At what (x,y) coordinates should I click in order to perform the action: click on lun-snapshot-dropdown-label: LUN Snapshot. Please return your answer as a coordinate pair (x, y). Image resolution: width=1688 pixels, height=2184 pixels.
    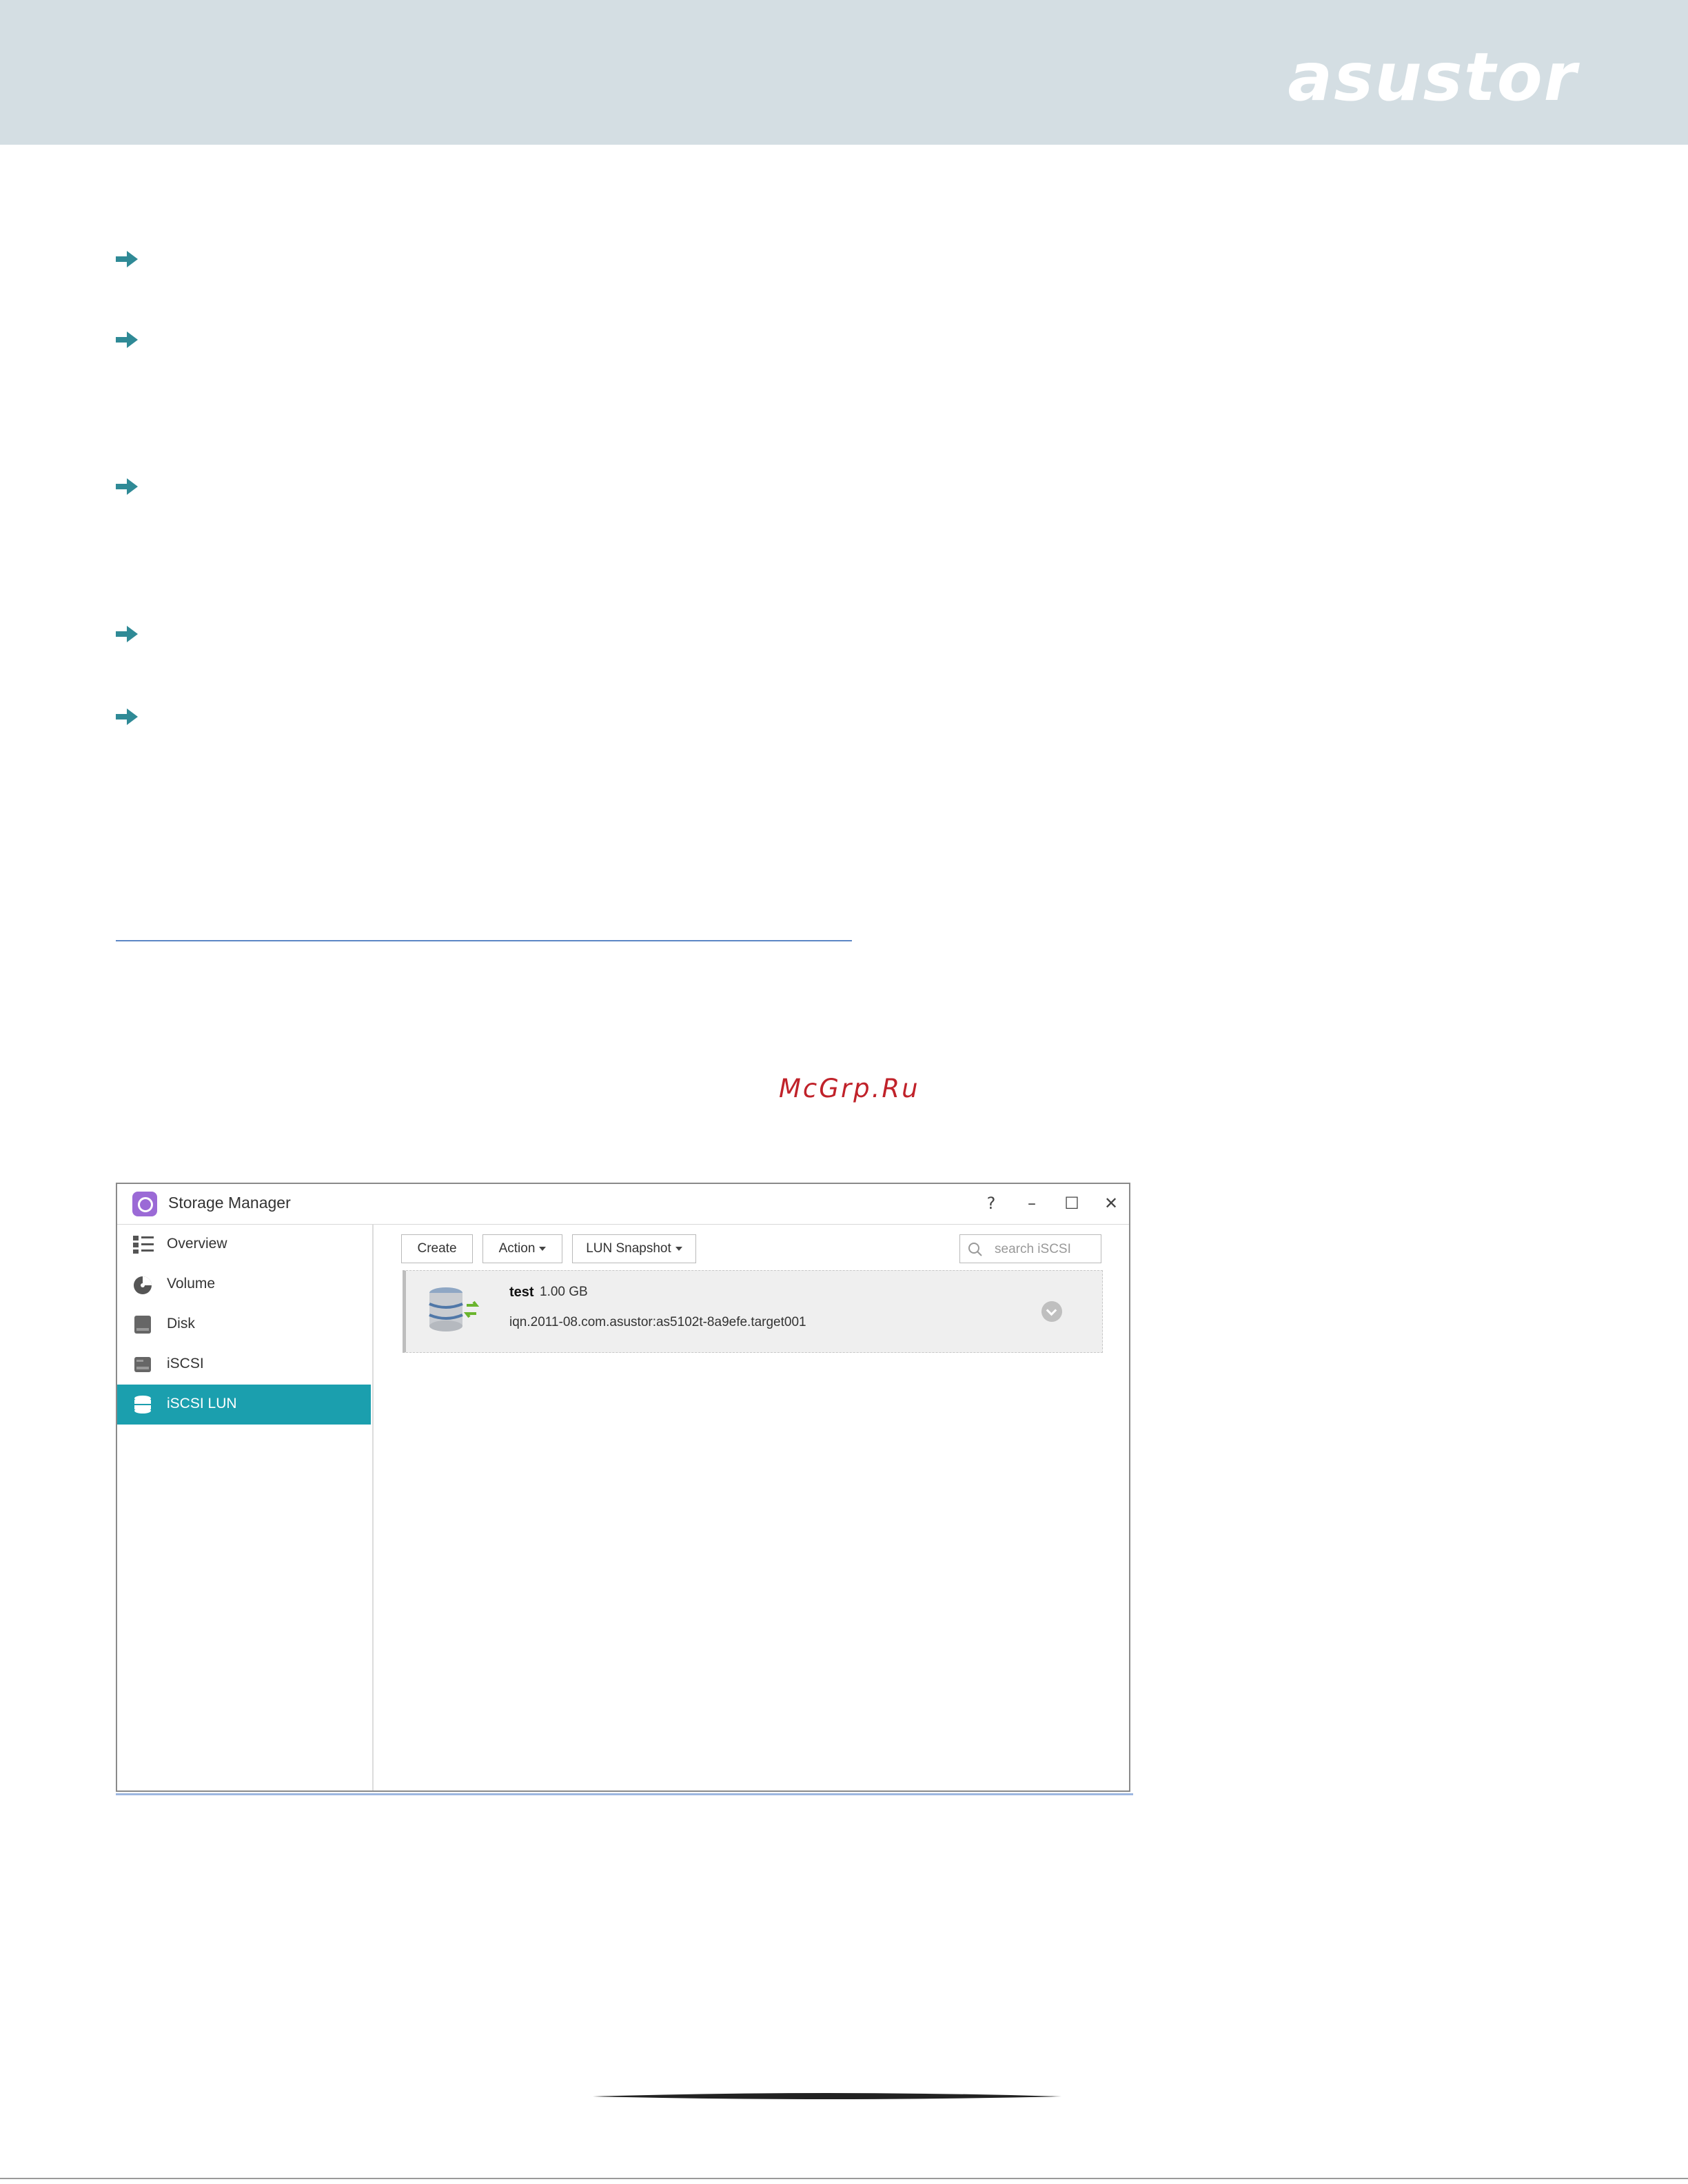
    Looking at the image, I should click on (628, 1248).